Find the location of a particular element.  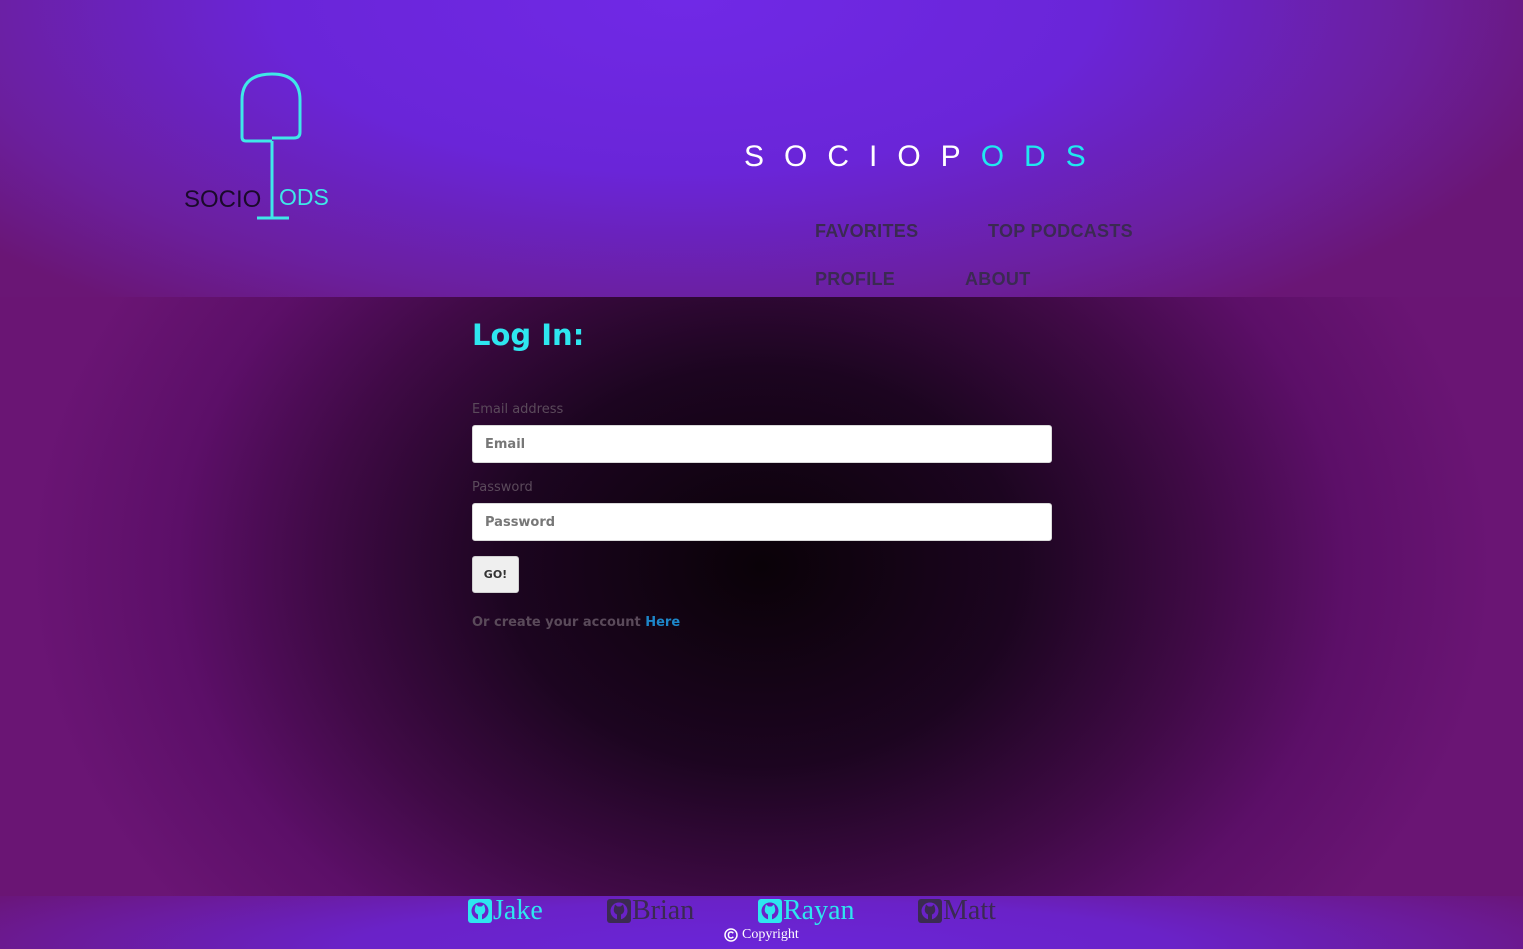

footer-link-label: Rayan is located at coordinates (819, 910).